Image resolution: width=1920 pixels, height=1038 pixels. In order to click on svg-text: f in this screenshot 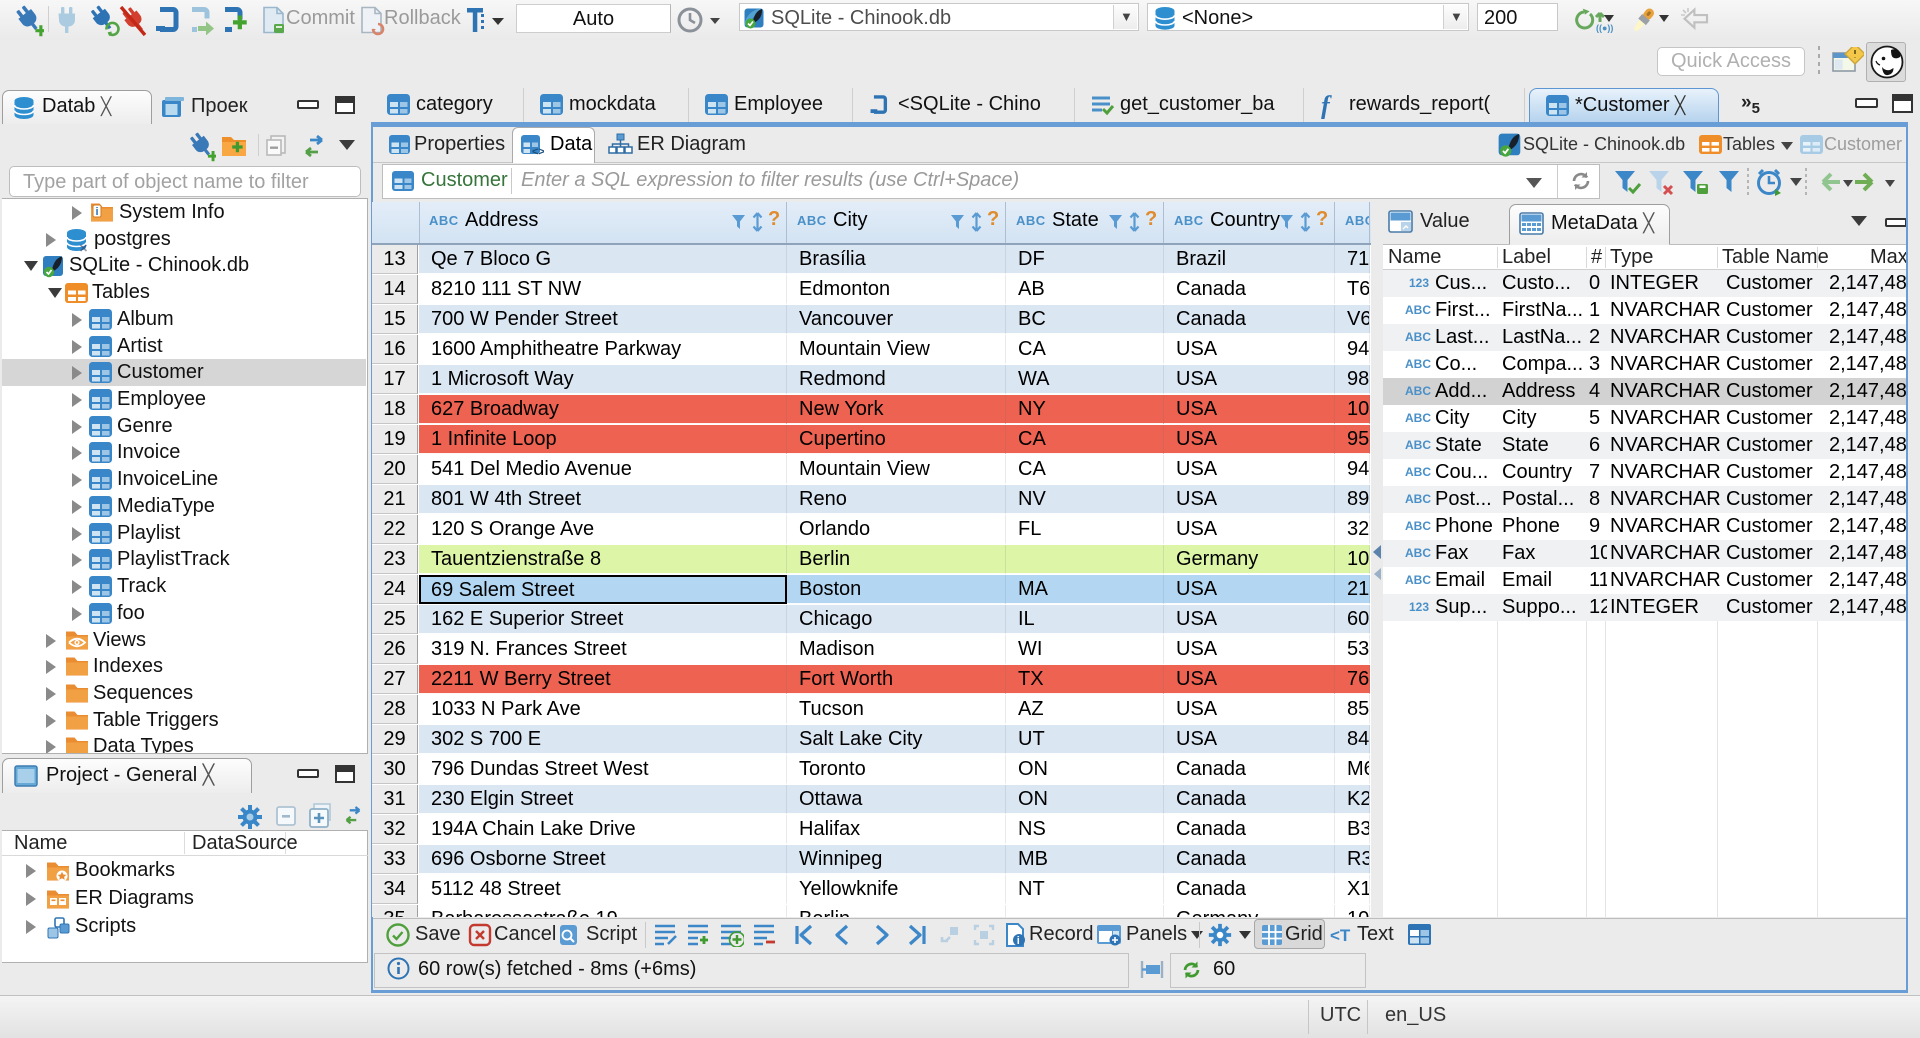, I will do `click(1326, 106)`.